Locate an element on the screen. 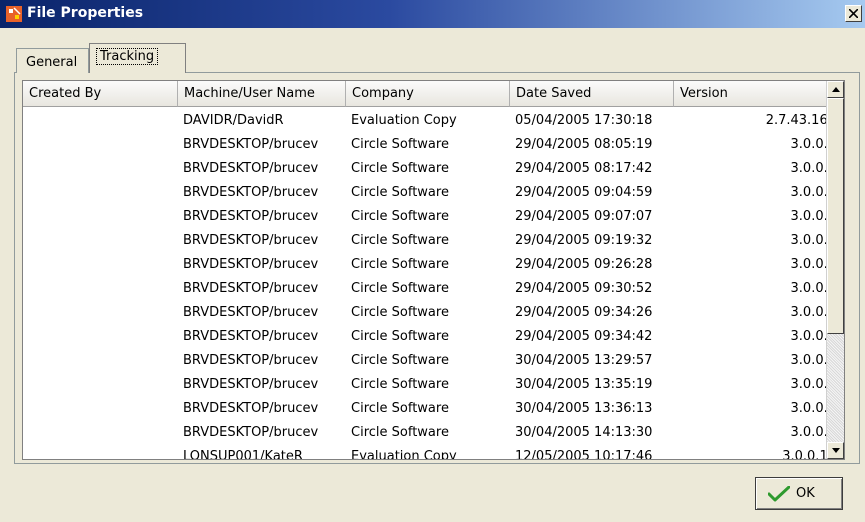  cell-date: 29/04/2005 09:04:59 is located at coordinates (584, 192).